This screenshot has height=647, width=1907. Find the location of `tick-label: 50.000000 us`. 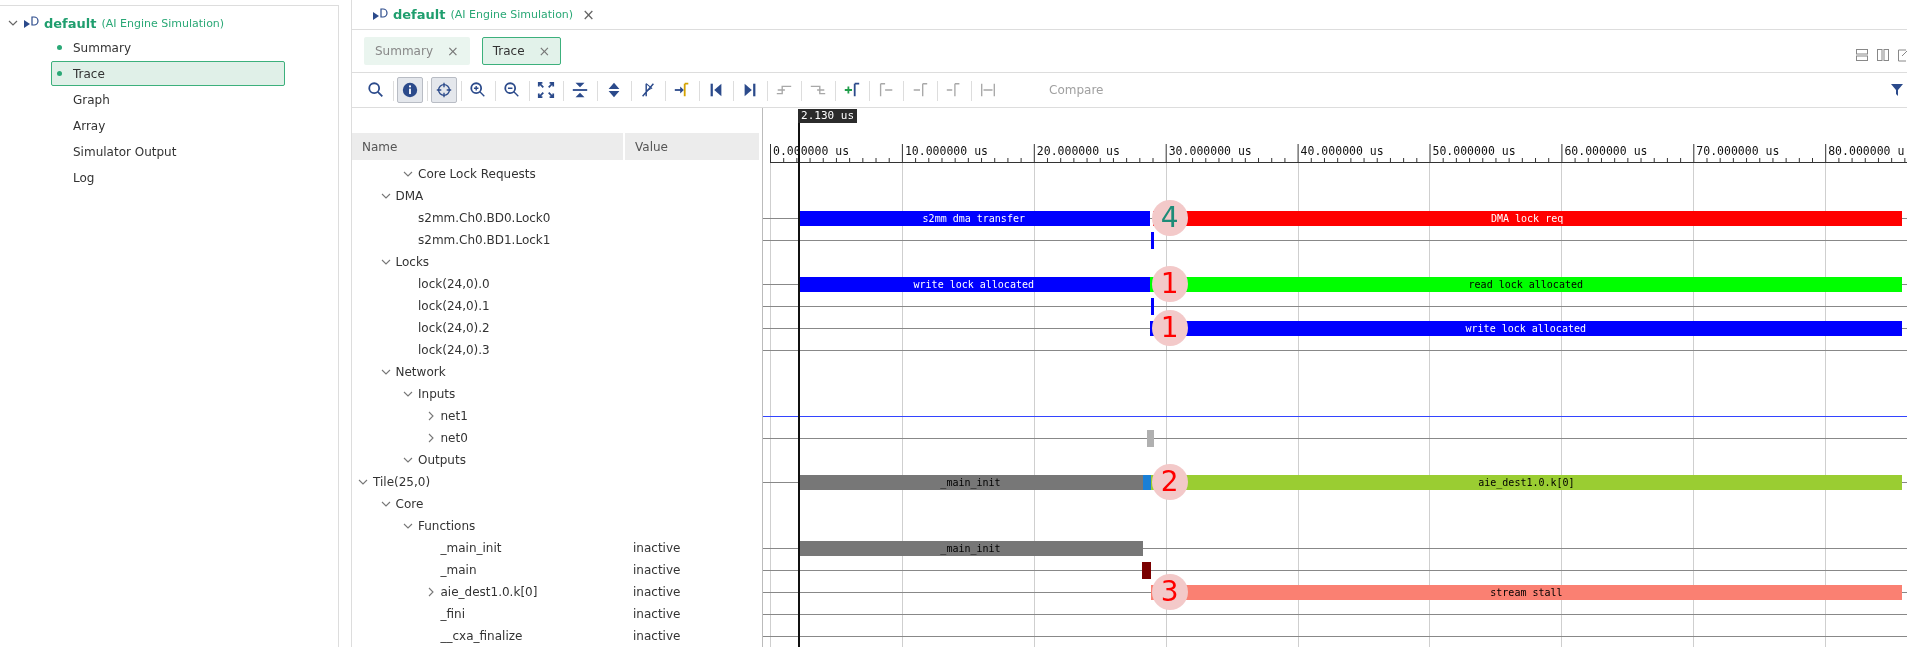

tick-label: 50.000000 us is located at coordinates (1474, 151).